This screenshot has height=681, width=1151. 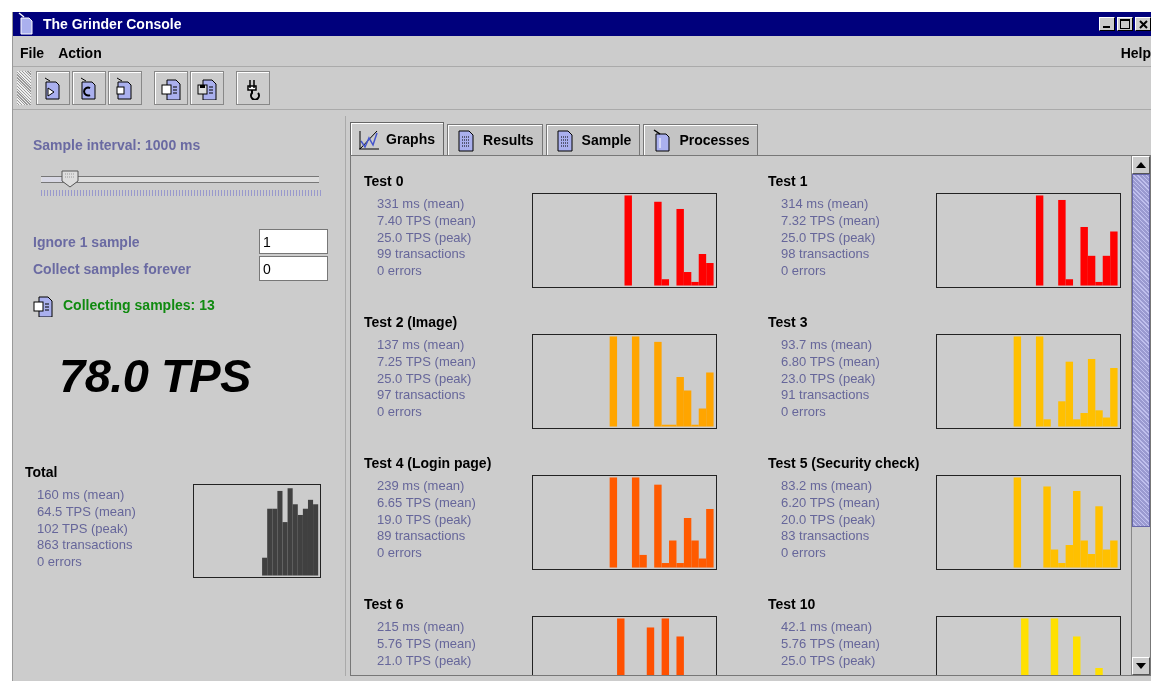 What do you see at coordinates (112, 268) in the screenshot?
I see `field-label: Collect samples forever` at bounding box center [112, 268].